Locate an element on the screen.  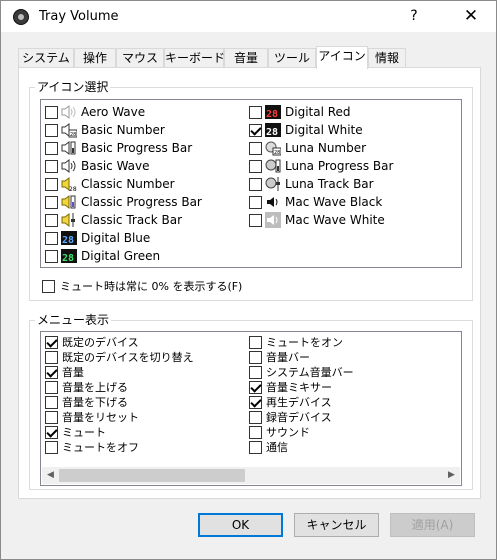
icon-option-item: 28 Digital Green is located at coordinates (102, 256).